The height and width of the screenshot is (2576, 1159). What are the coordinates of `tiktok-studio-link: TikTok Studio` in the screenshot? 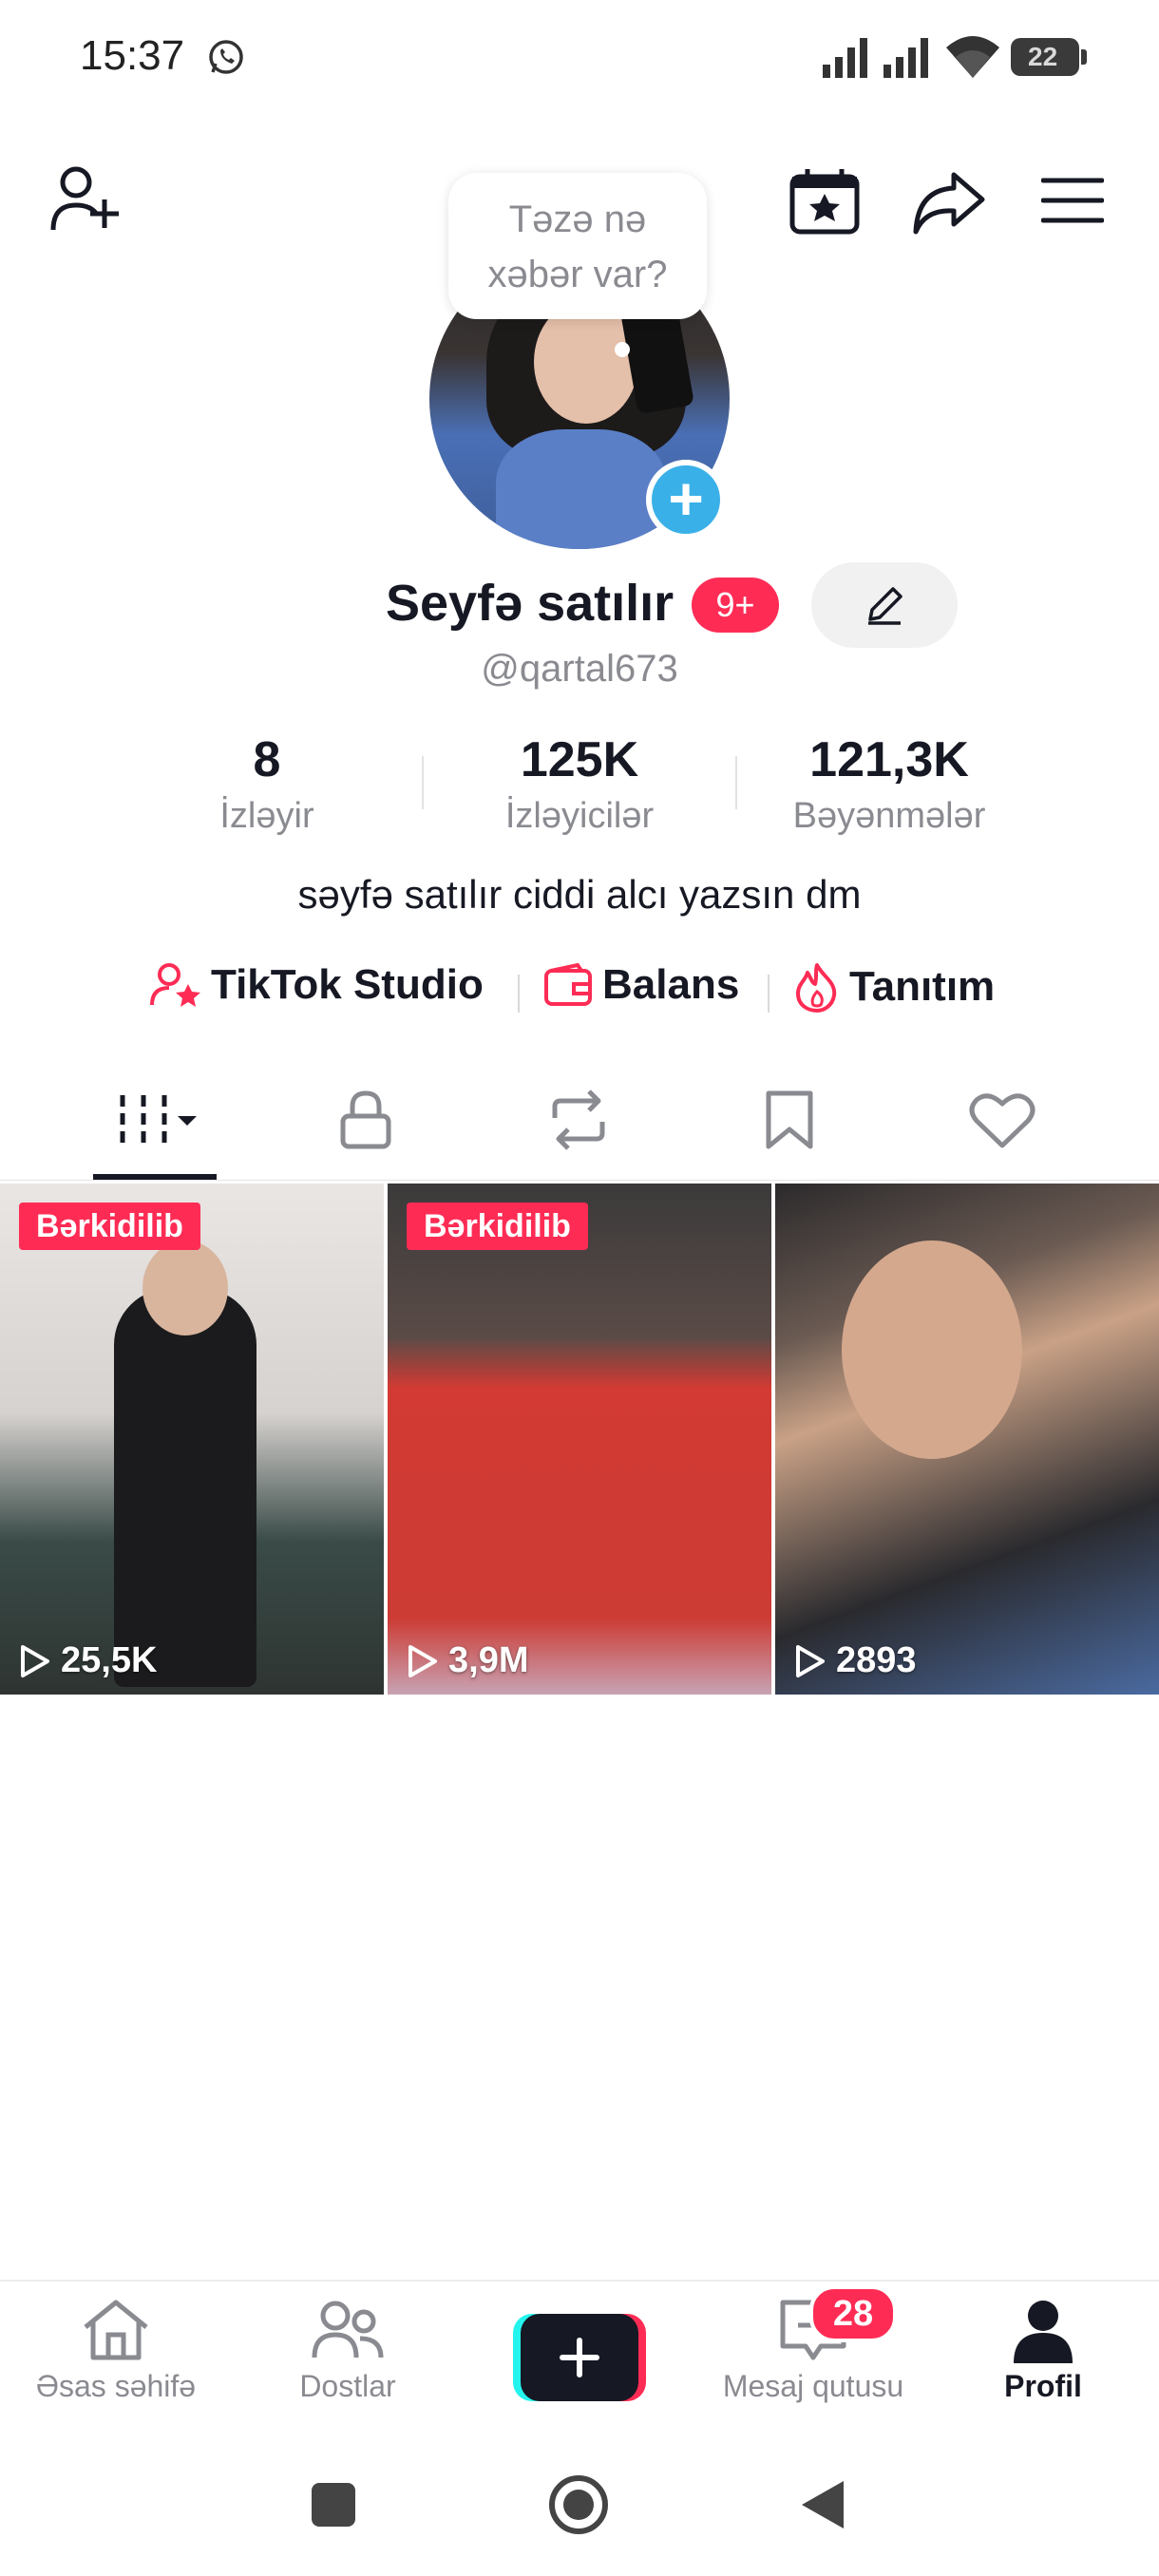 It's located at (317, 985).